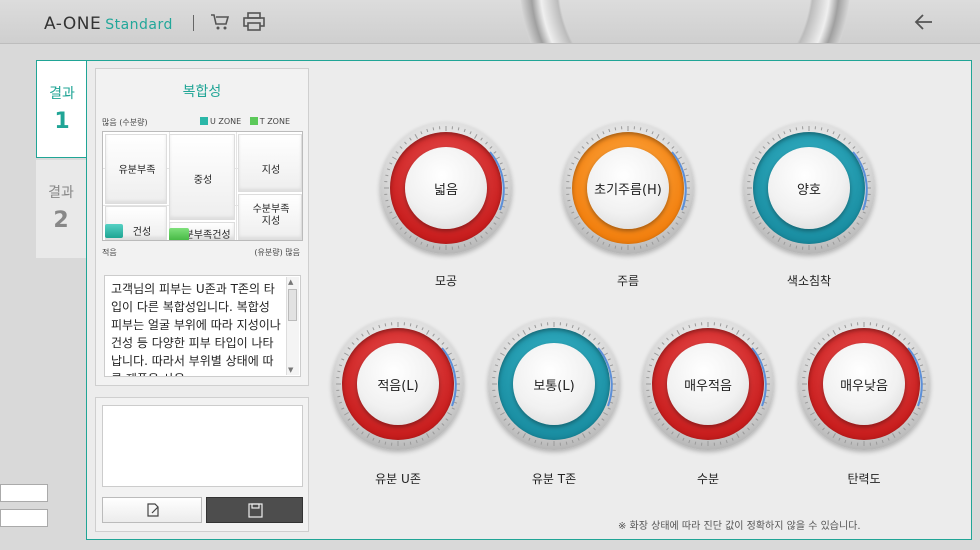 The image size is (980, 550). I want to click on scroll-thumb, so click(292, 305).